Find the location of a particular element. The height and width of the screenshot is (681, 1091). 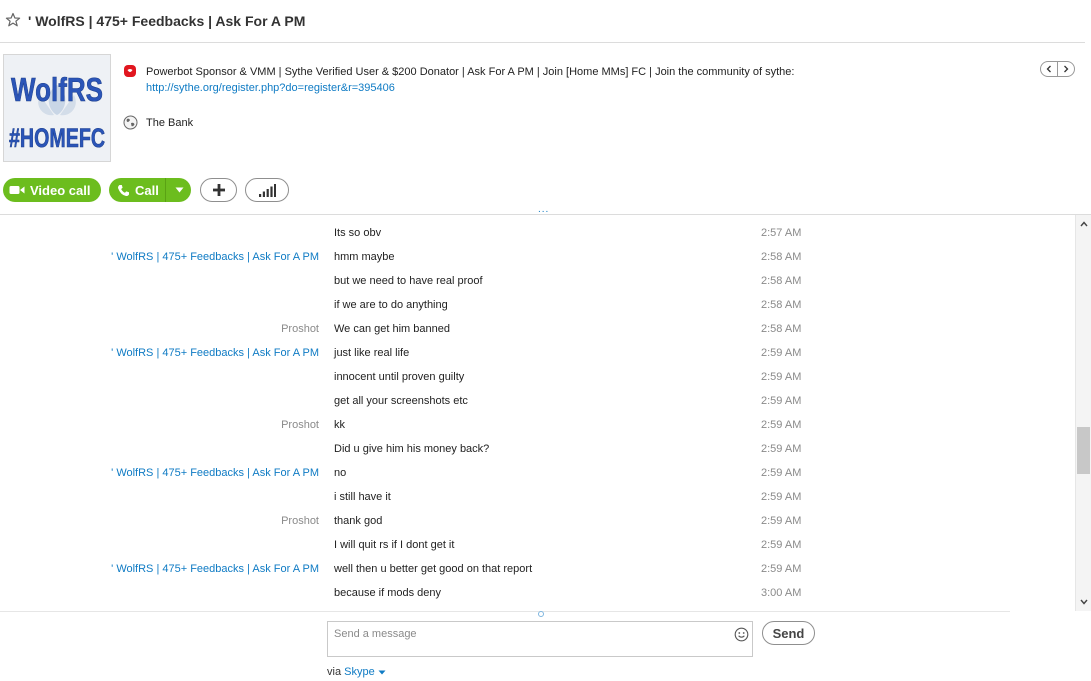

message-text: thank god is located at coordinates (358, 521).